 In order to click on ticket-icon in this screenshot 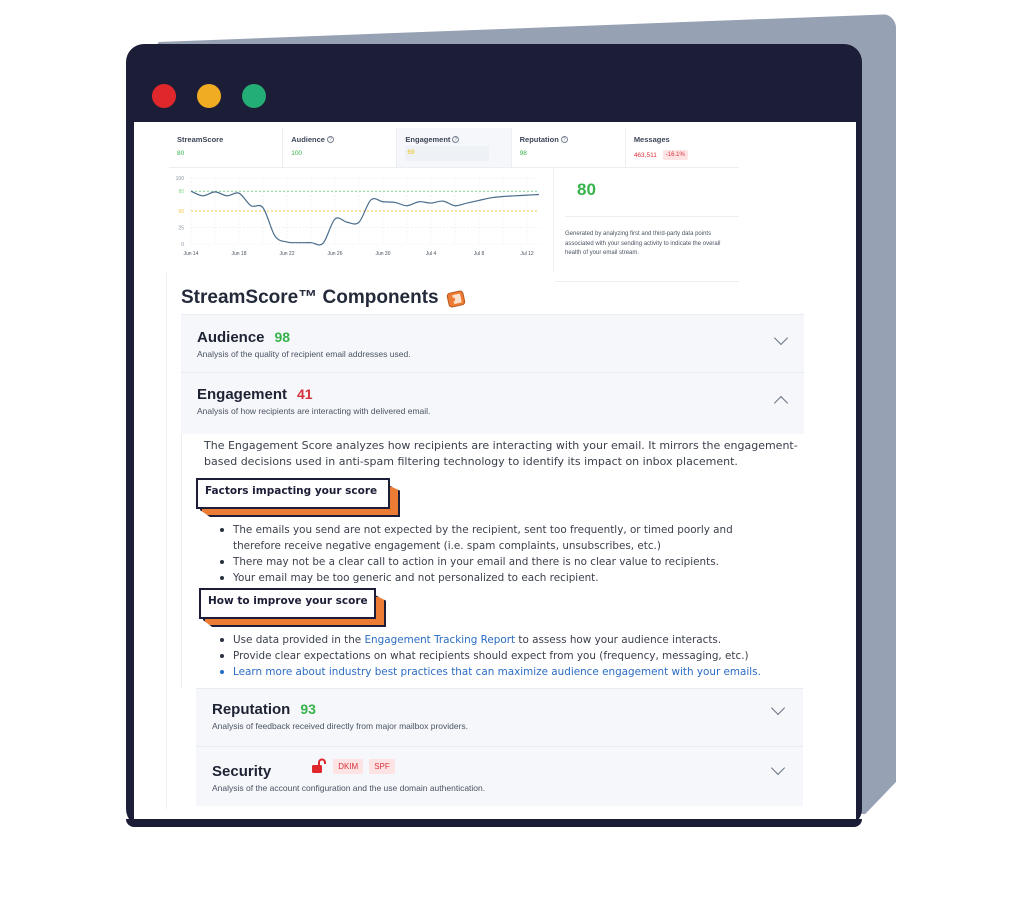, I will do `click(455, 298)`.